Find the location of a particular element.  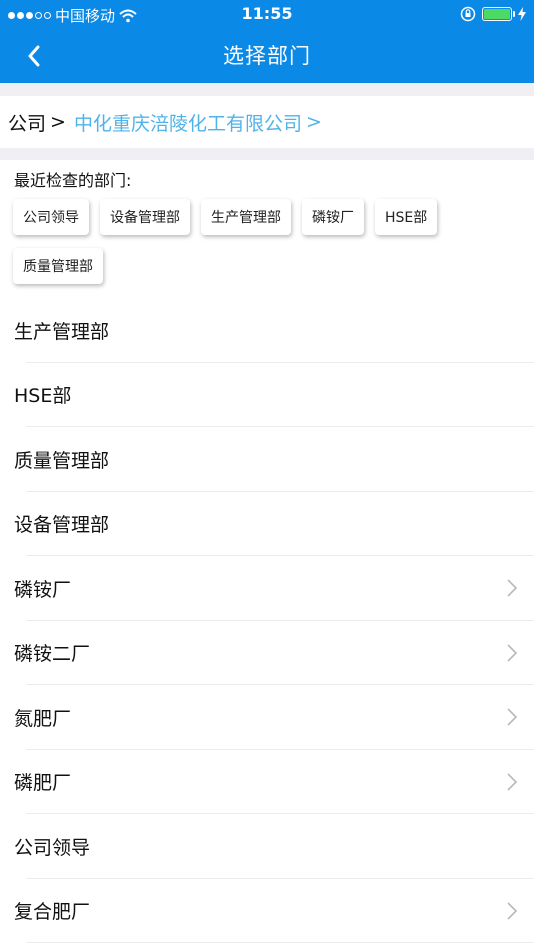

department-label: 复合肥厂 is located at coordinates (52, 912).